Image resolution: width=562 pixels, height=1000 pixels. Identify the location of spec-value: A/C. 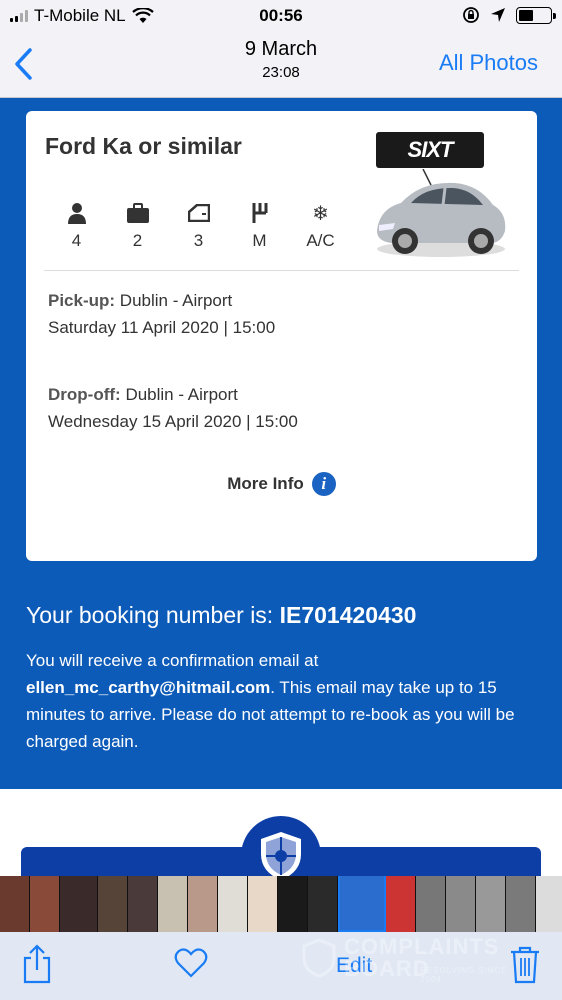
(320, 240).